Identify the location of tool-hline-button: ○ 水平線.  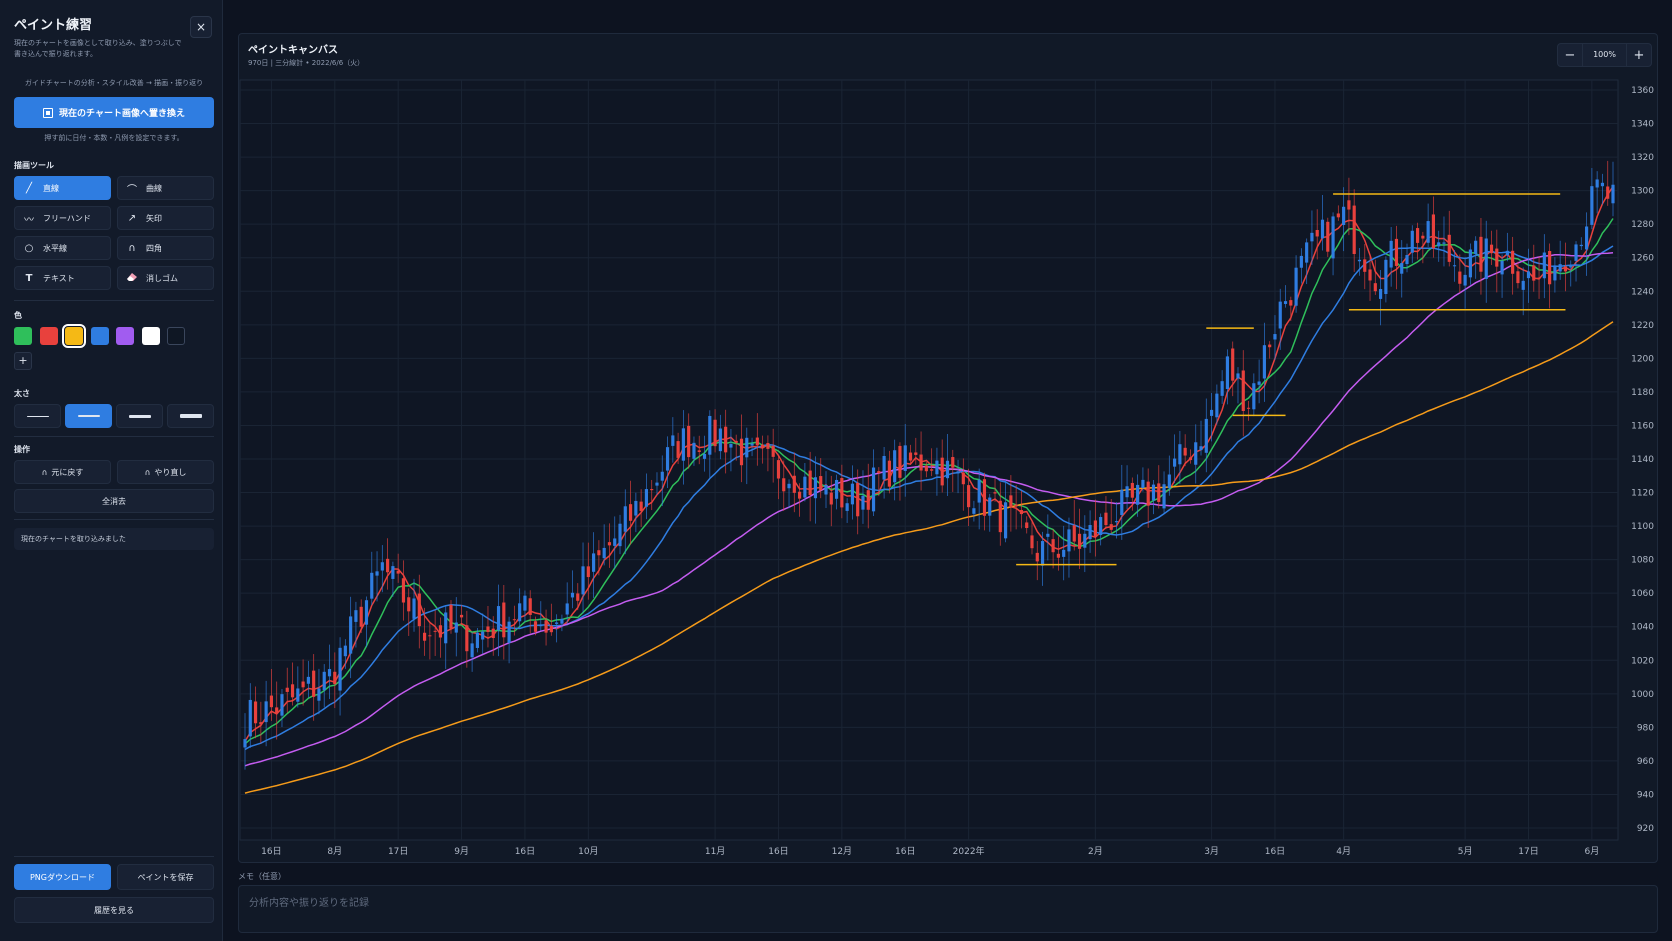
(62, 248).